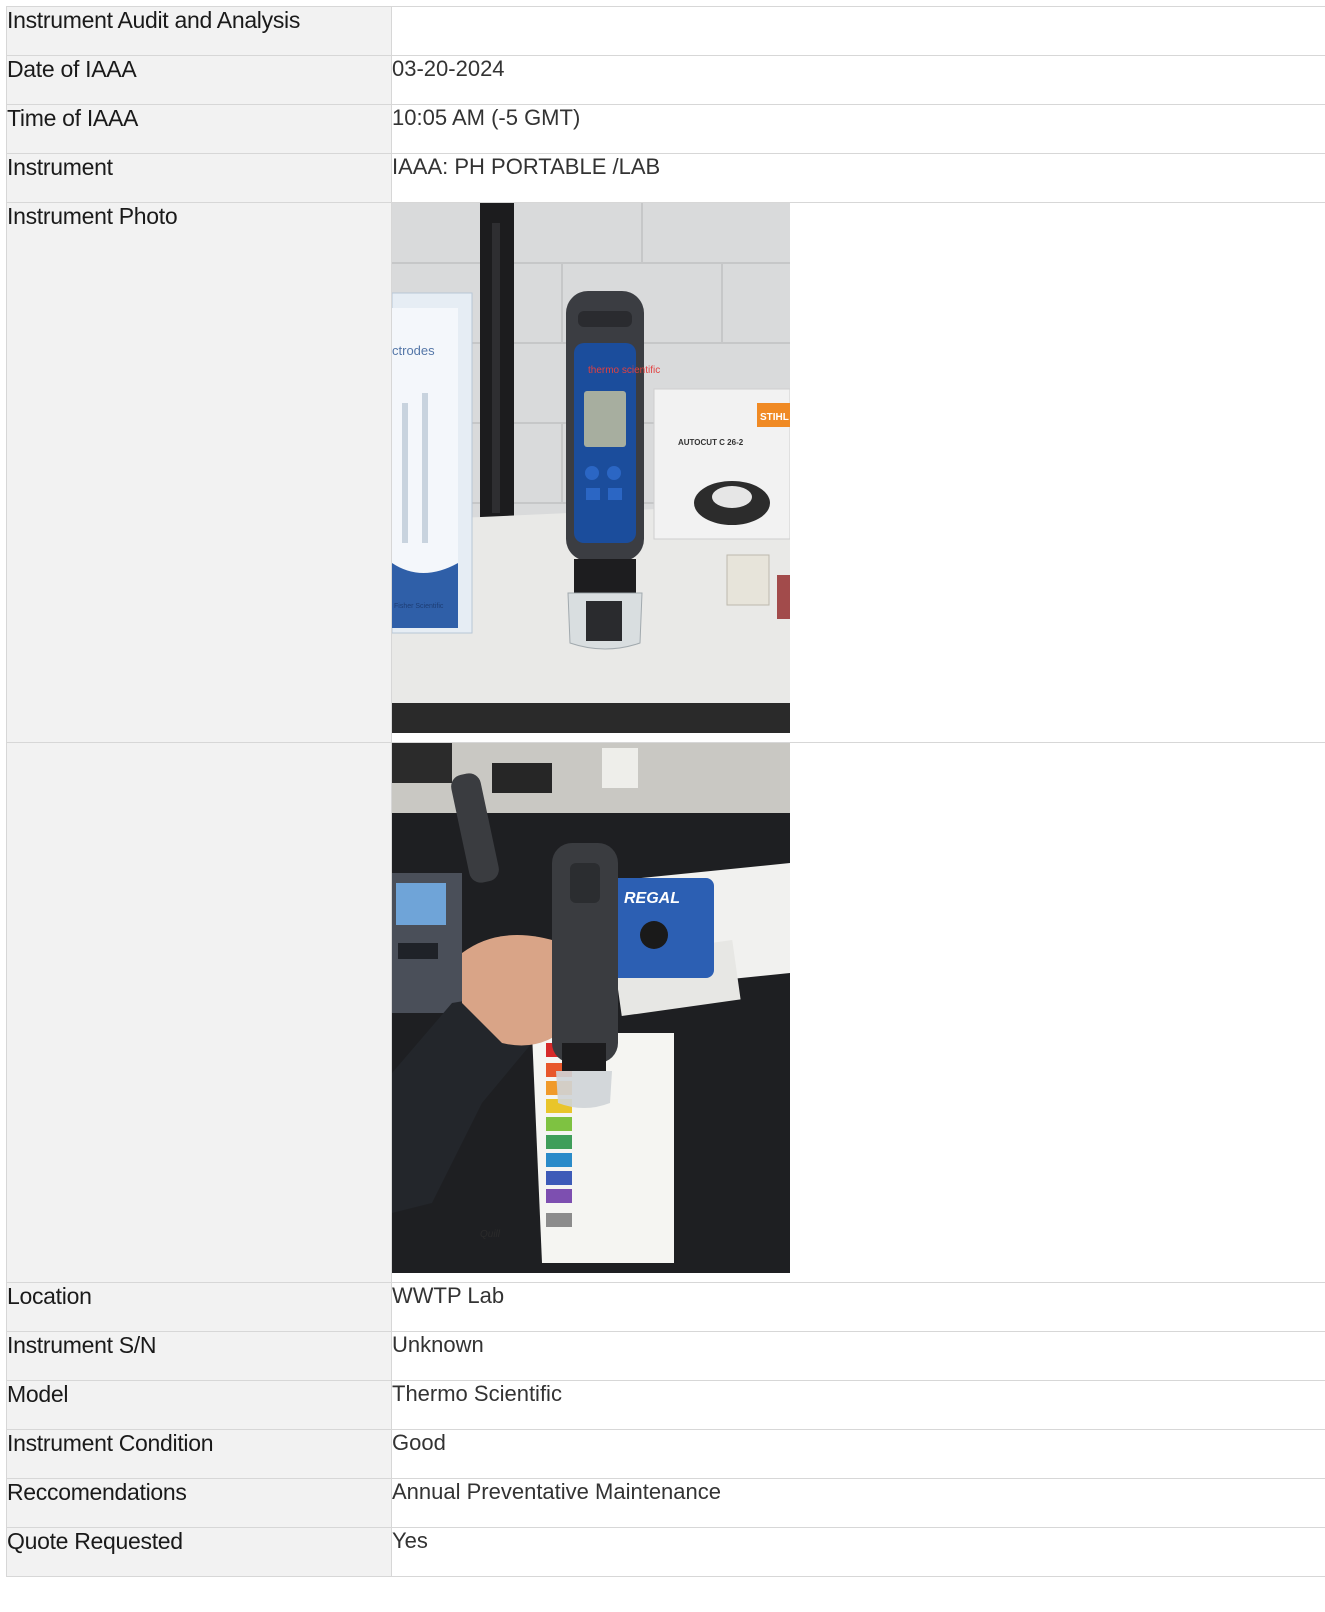  I want to click on table-row: Time of IAAA 10:05 AM (-5 GMT), so click(665, 129).